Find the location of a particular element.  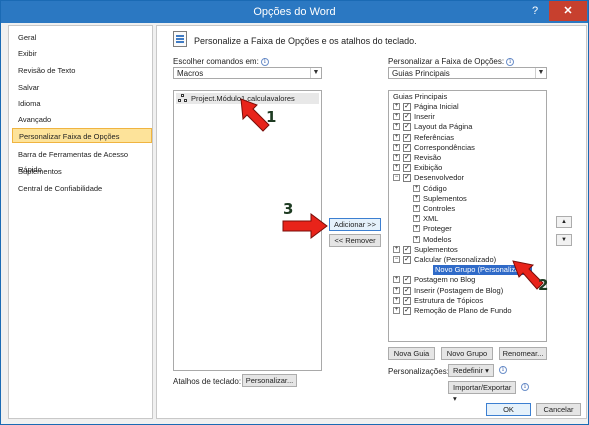

reset-label: Redefinir is located at coordinates (468, 370).